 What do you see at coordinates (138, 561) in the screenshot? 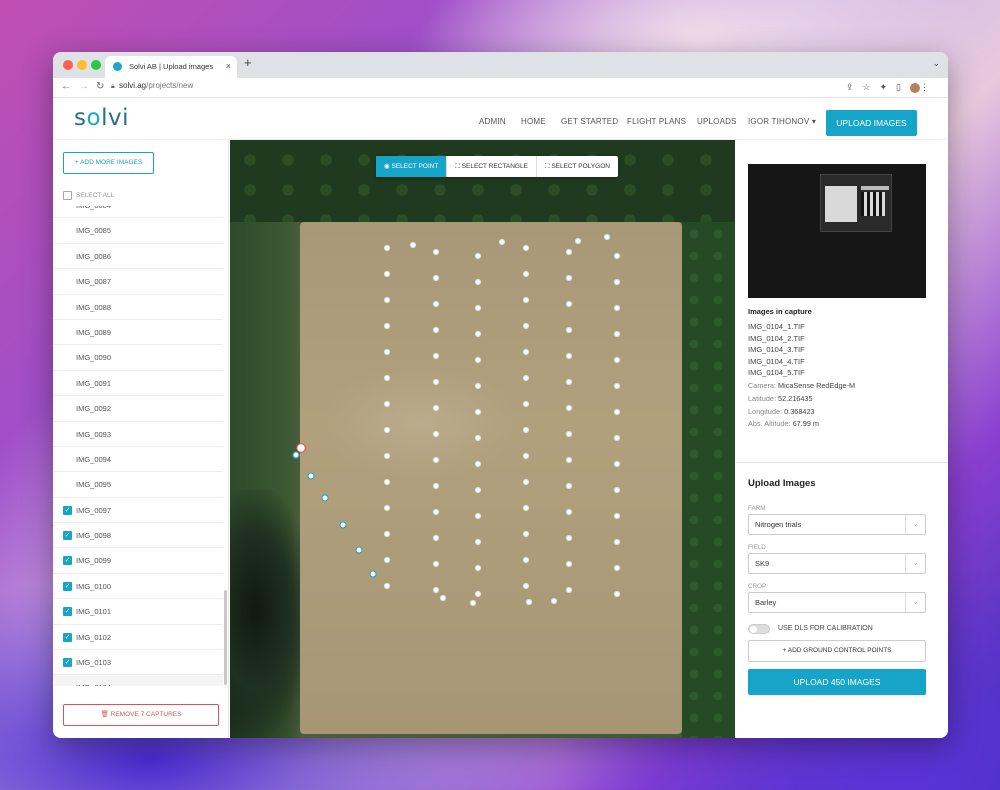
I see `list-item: ✓ IMG_0099` at bounding box center [138, 561].